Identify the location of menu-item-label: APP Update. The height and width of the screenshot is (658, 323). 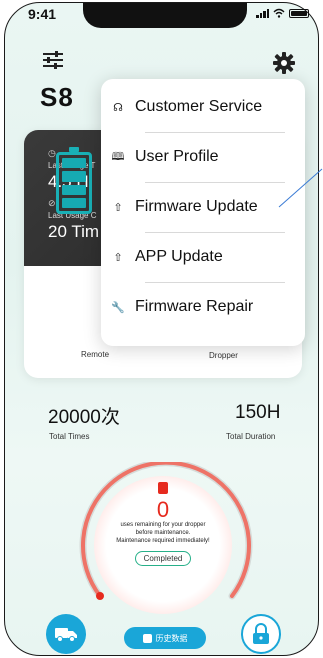
(179, 256).